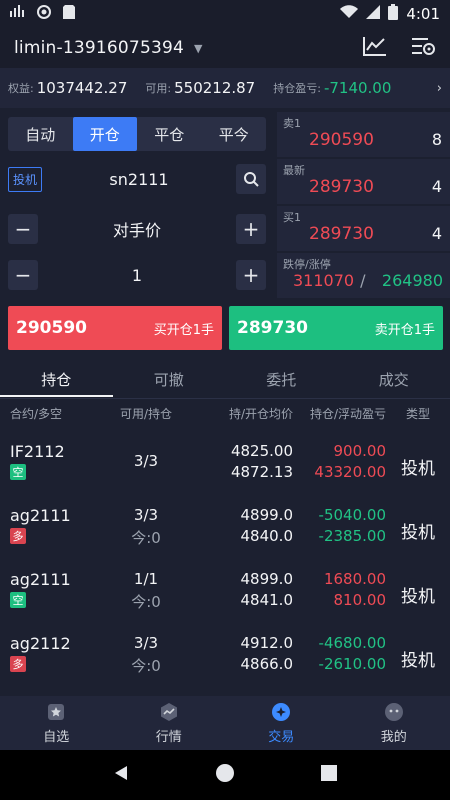  I want to click on last-quote: 最新 289730 4, so click(363, 181).